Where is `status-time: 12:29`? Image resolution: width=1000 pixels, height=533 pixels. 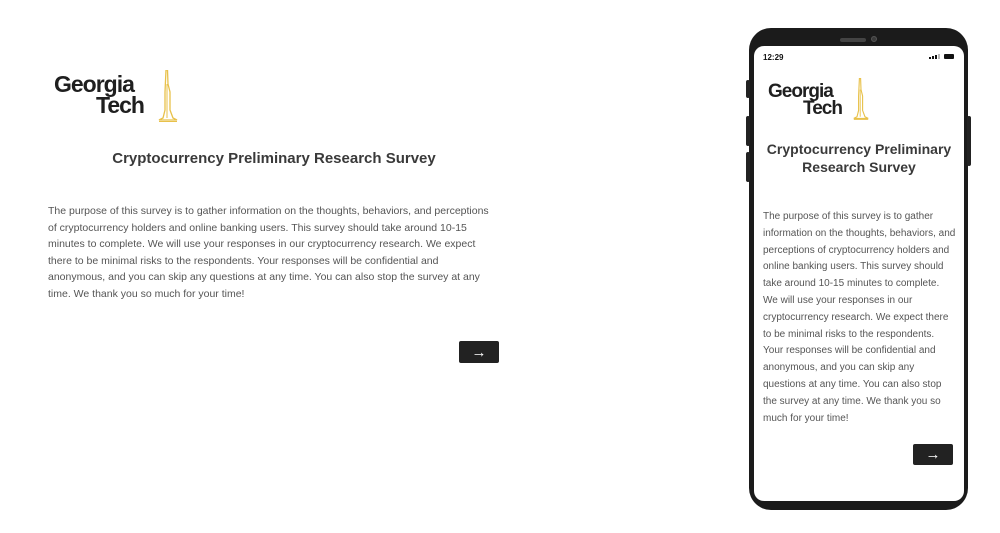 status-time: 12:29 is located at coordinates (773, 57).